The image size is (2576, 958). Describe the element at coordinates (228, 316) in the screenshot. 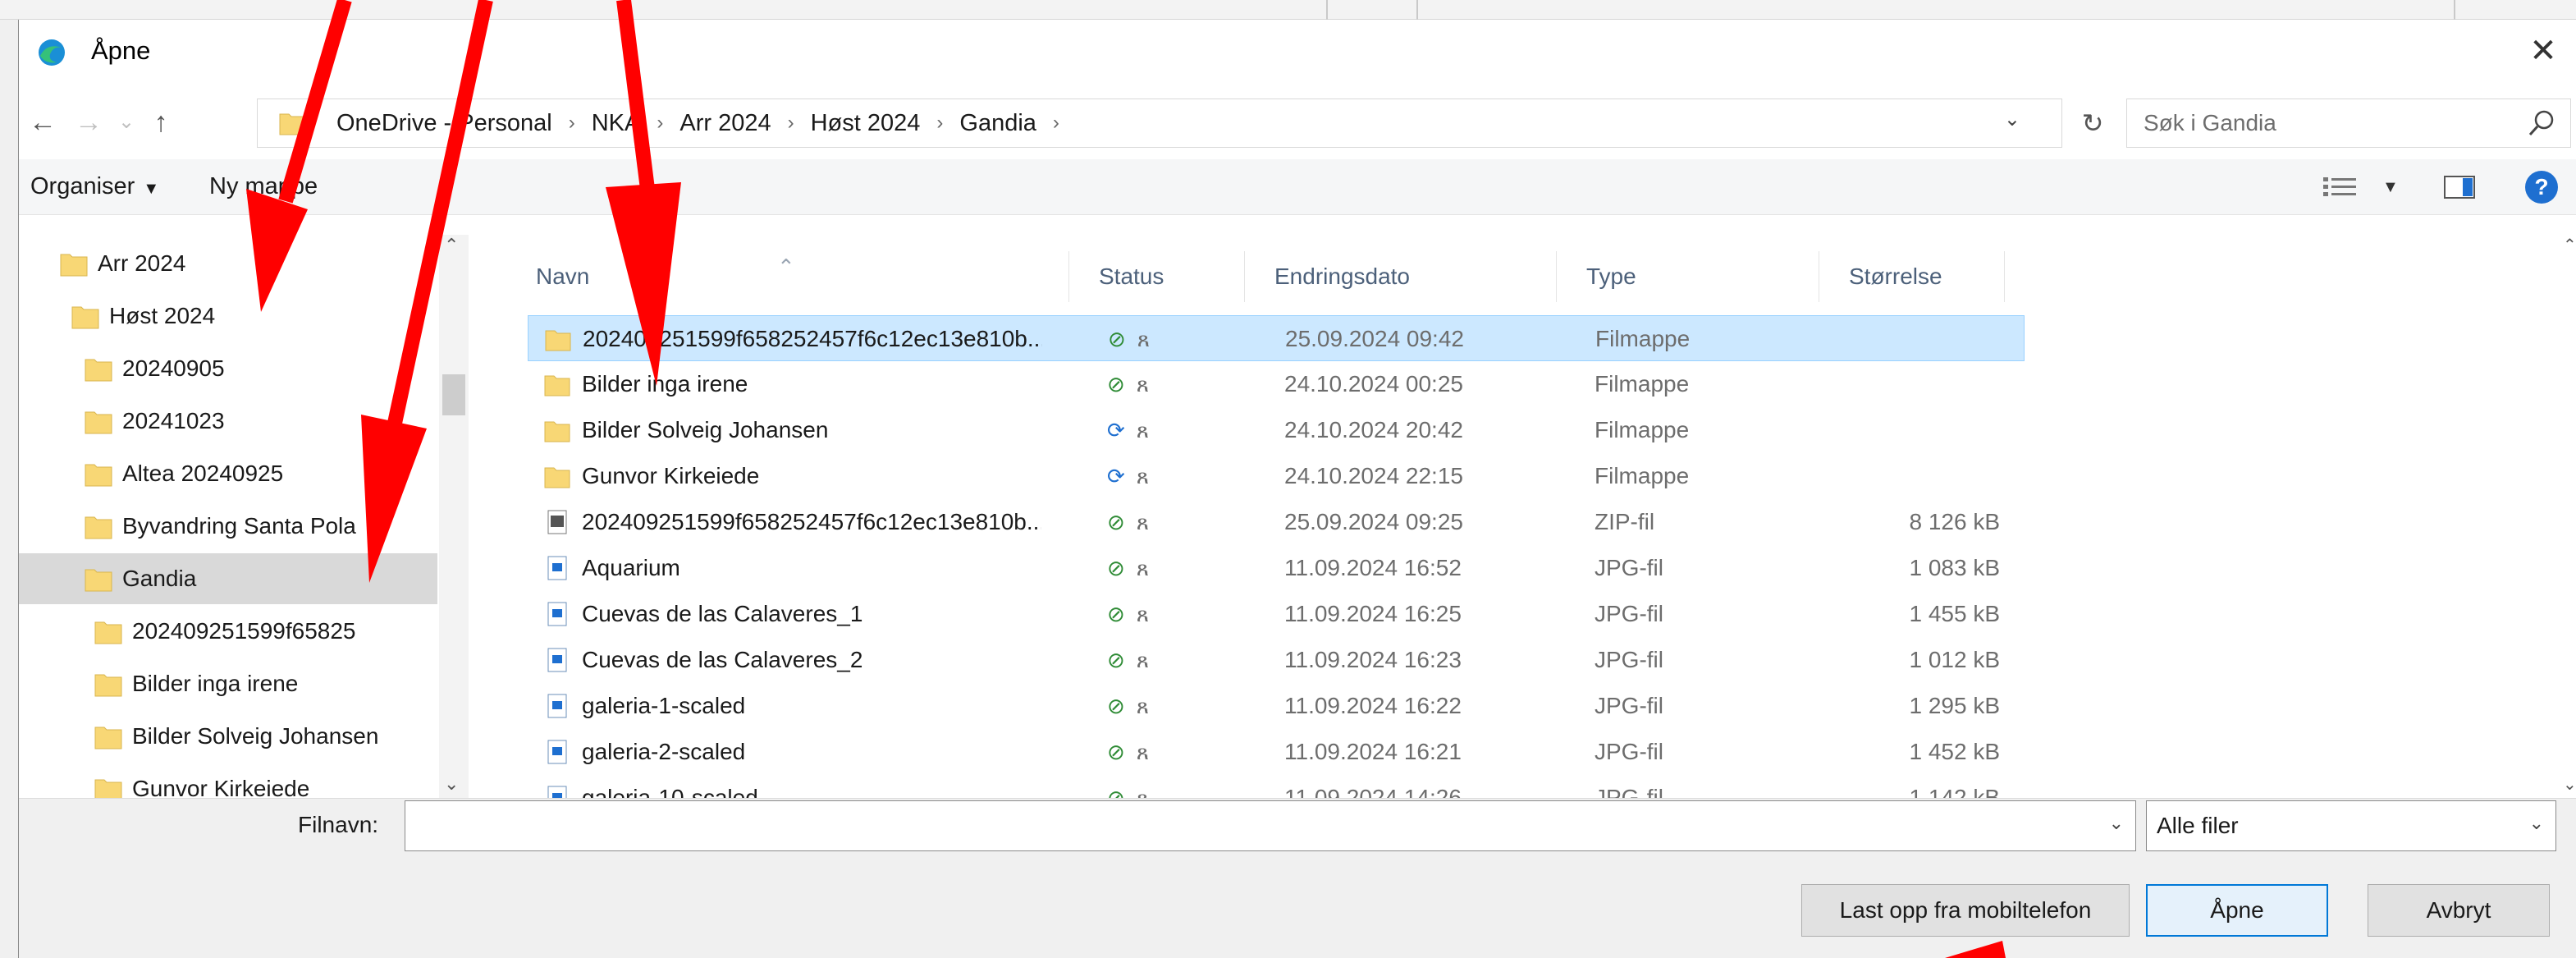

I see `nav-tree-item: Høst 2024` at that location.